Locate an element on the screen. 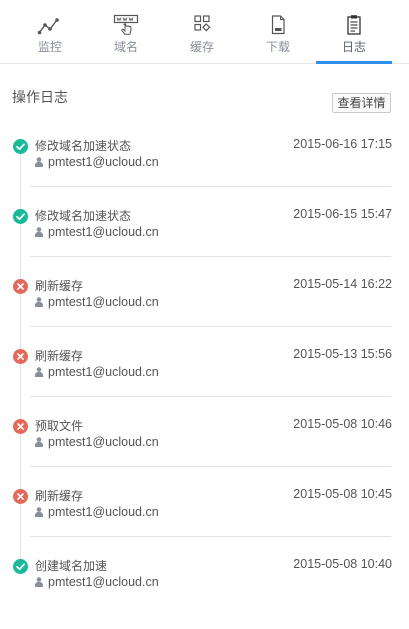 This screenshot has width=409, height=629. www-domain-icon is located at coordinates (126, 24).